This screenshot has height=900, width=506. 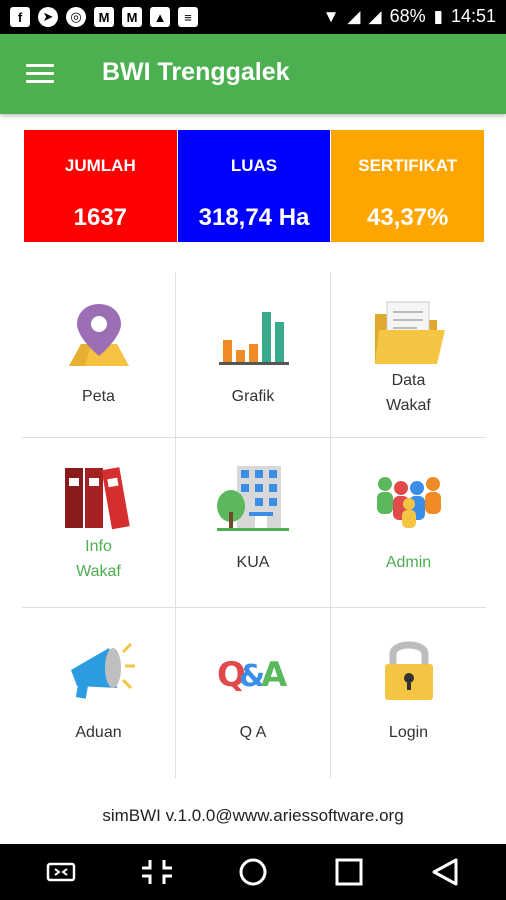 I want to click on menu-label: KUA, so click(x=253, y=562).